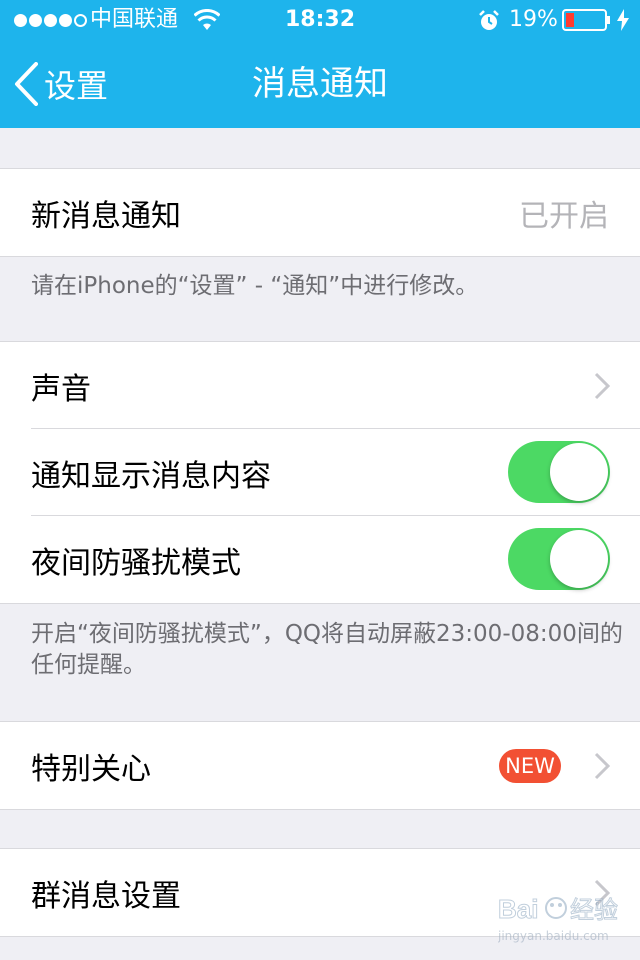  I want to click on night-mode-hint: 开启“夜间防骚扰模式”，QQ将自动屏蔽23:00-08:00间的任何提醒。, so click(327, 649).